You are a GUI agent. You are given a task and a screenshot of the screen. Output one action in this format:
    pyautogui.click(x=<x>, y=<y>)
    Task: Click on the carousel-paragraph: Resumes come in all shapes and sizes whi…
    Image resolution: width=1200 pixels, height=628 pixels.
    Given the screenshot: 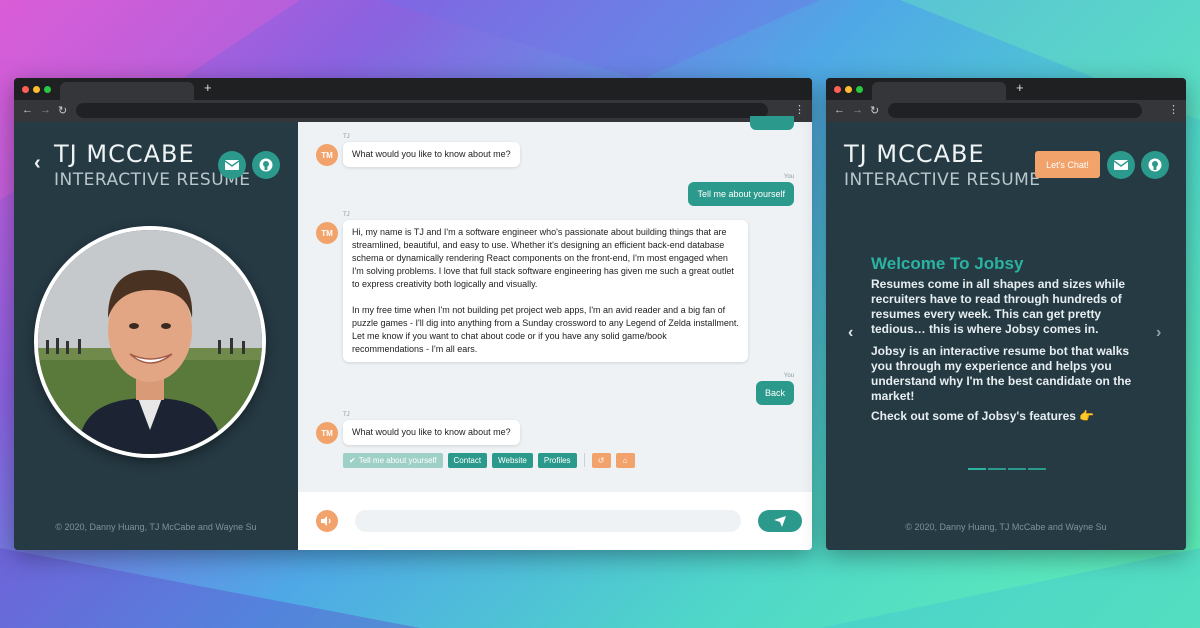 What is the action you would take?
    pyautogui.click(x=998, y=306)
    